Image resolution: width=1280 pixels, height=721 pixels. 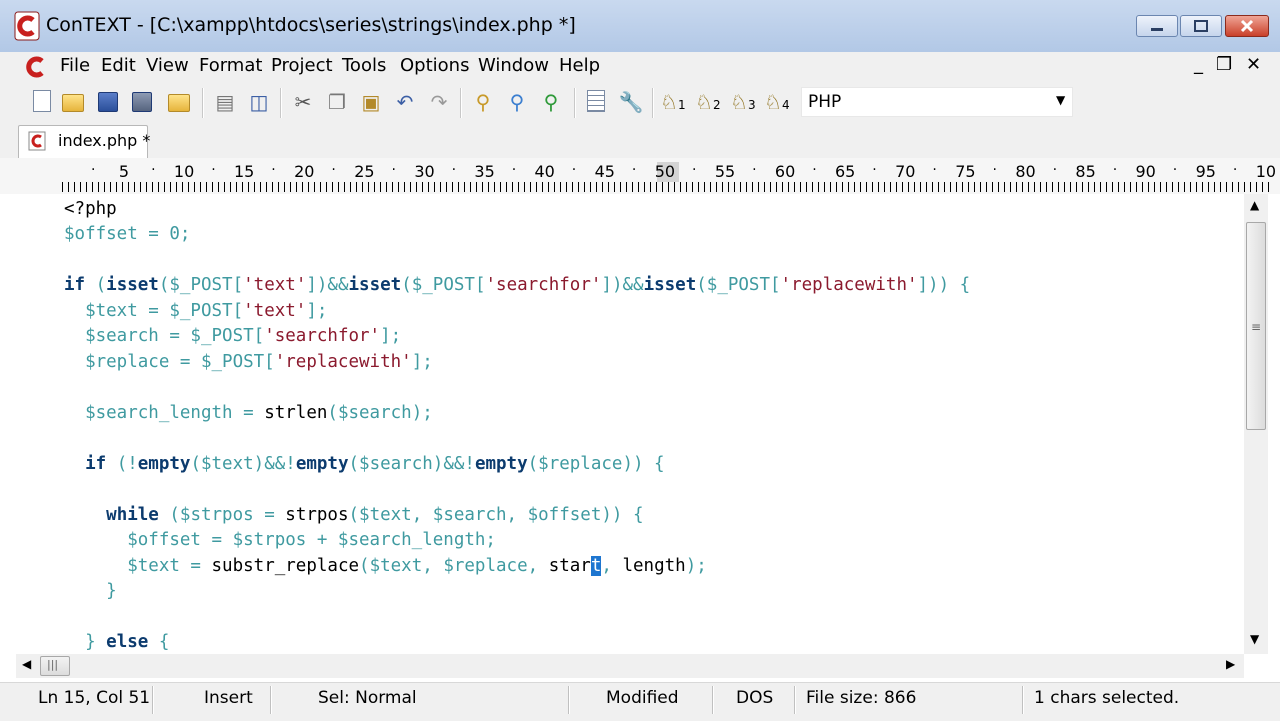 What do you see at coordinates (845, 171) in the screenshot?
I see `ruler-number: 65` at bounding box center [845, 171].